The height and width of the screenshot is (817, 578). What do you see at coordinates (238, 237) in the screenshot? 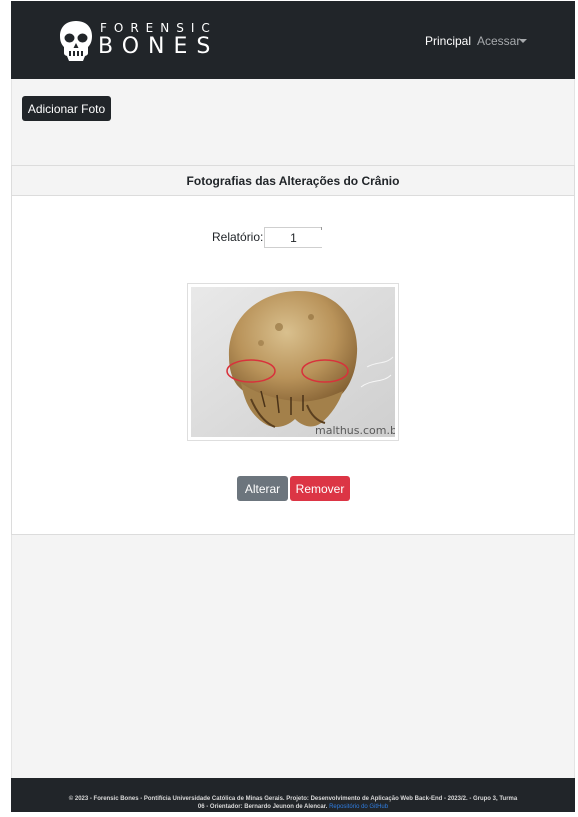
I see `relatorio-label: Relatório:` at bounding box center [238, 237].